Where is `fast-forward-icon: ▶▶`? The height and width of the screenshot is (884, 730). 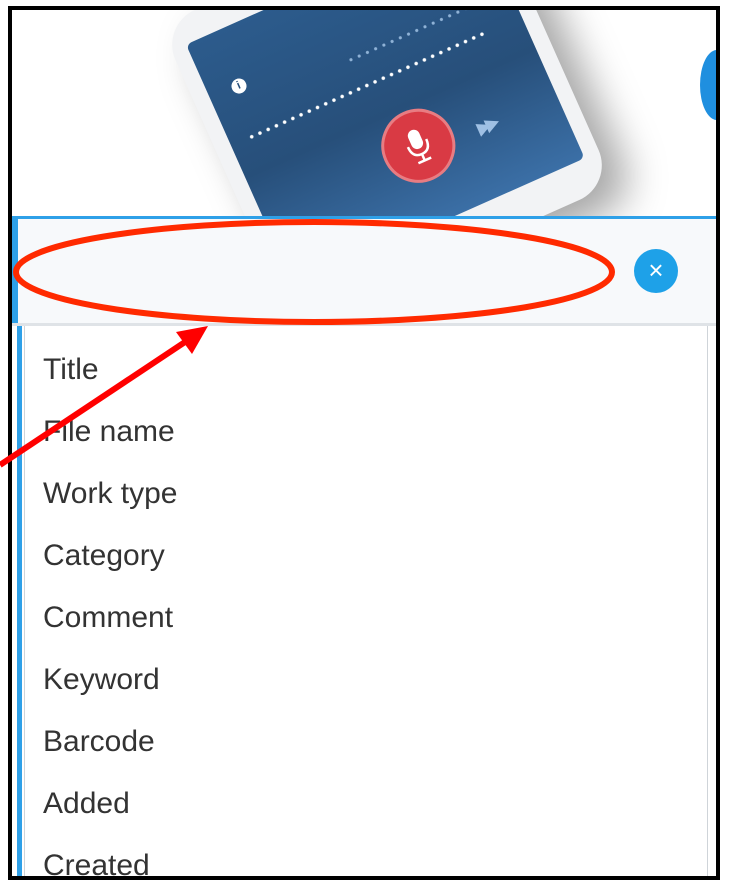 fast-forward-icon: ▶▶ is located at coordinates (485, 125).